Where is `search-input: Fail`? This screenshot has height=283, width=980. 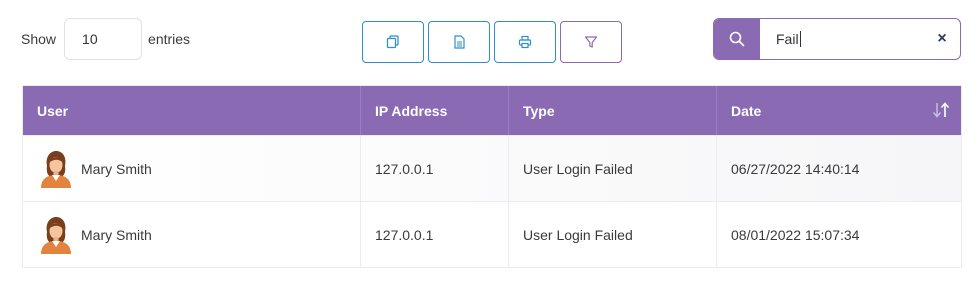 search-input: Fail is located at coordinates (842, 39).